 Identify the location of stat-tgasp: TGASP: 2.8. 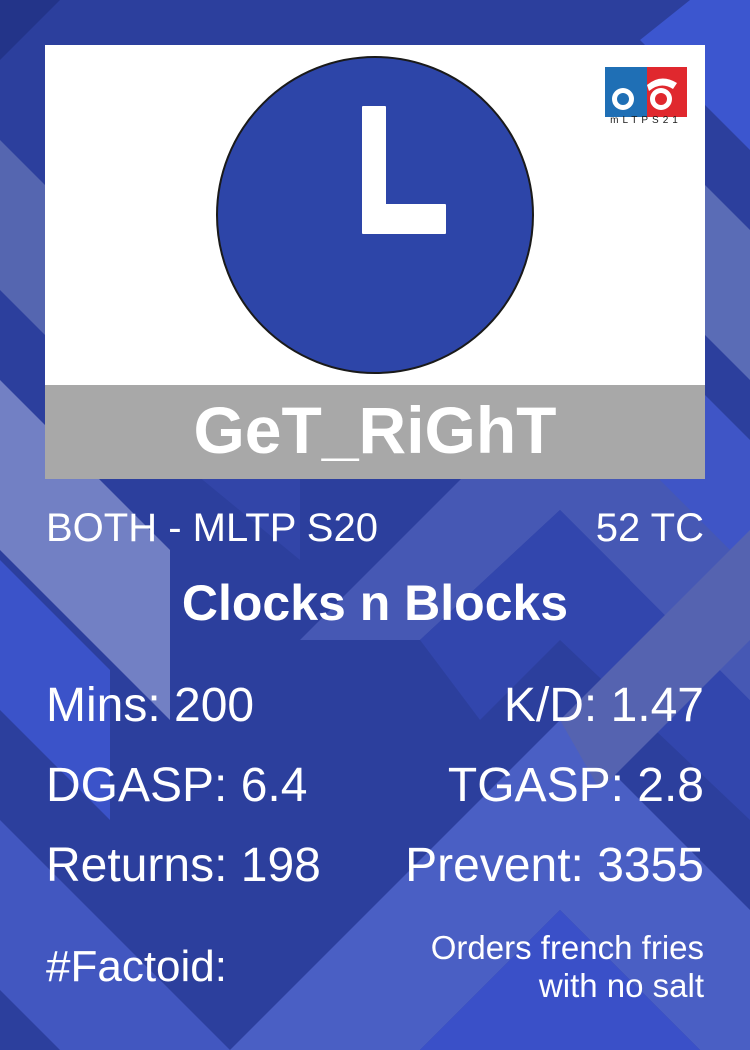
(575, 785).